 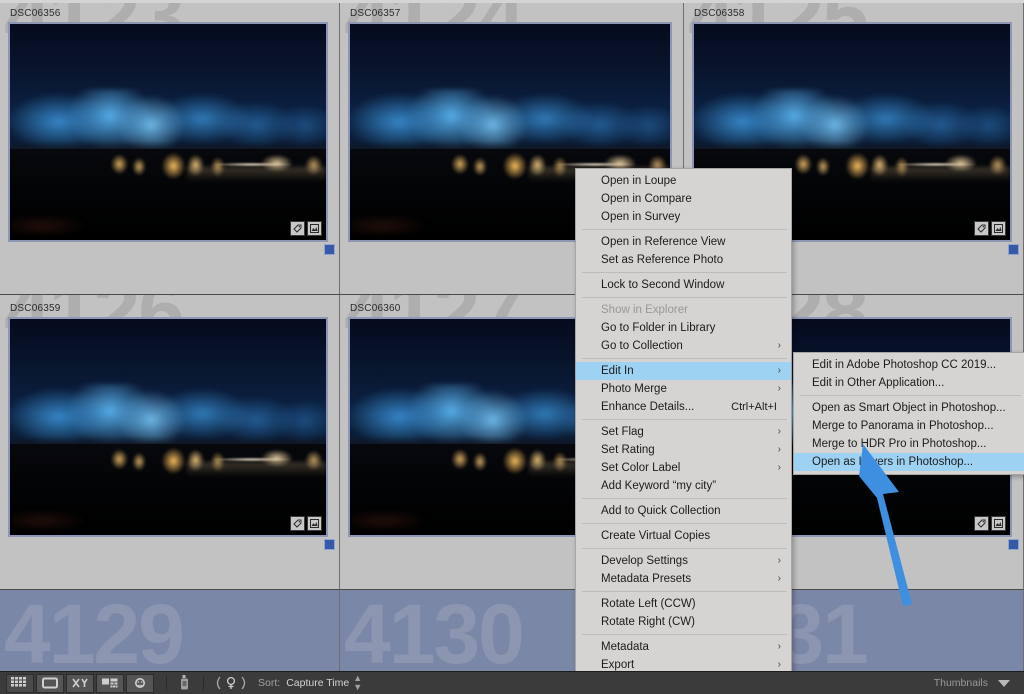 I want to click on photo-image, so click(x=168, y=132).